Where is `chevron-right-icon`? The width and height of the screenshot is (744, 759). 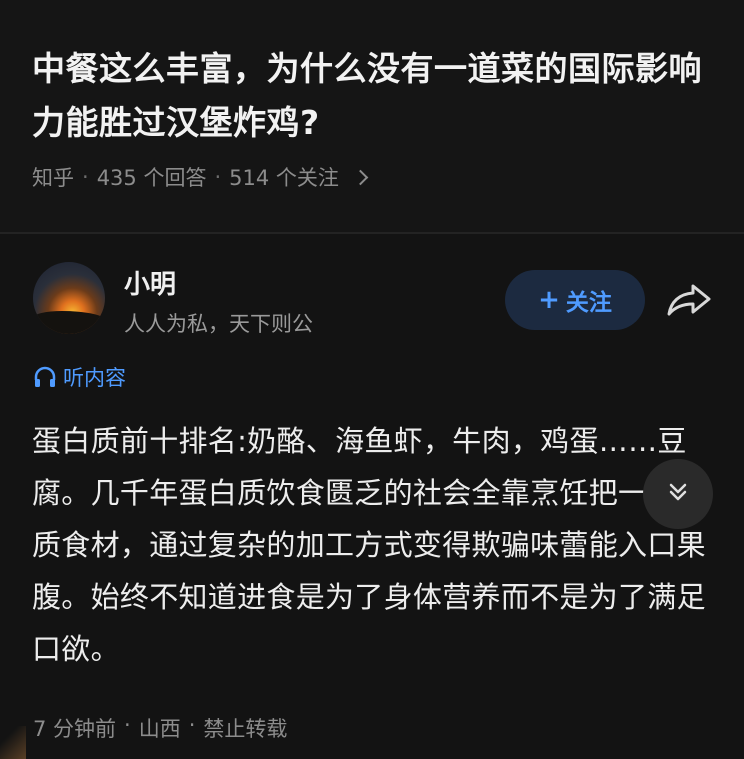 chevron-right-icon is located at coordinates (360, 177).